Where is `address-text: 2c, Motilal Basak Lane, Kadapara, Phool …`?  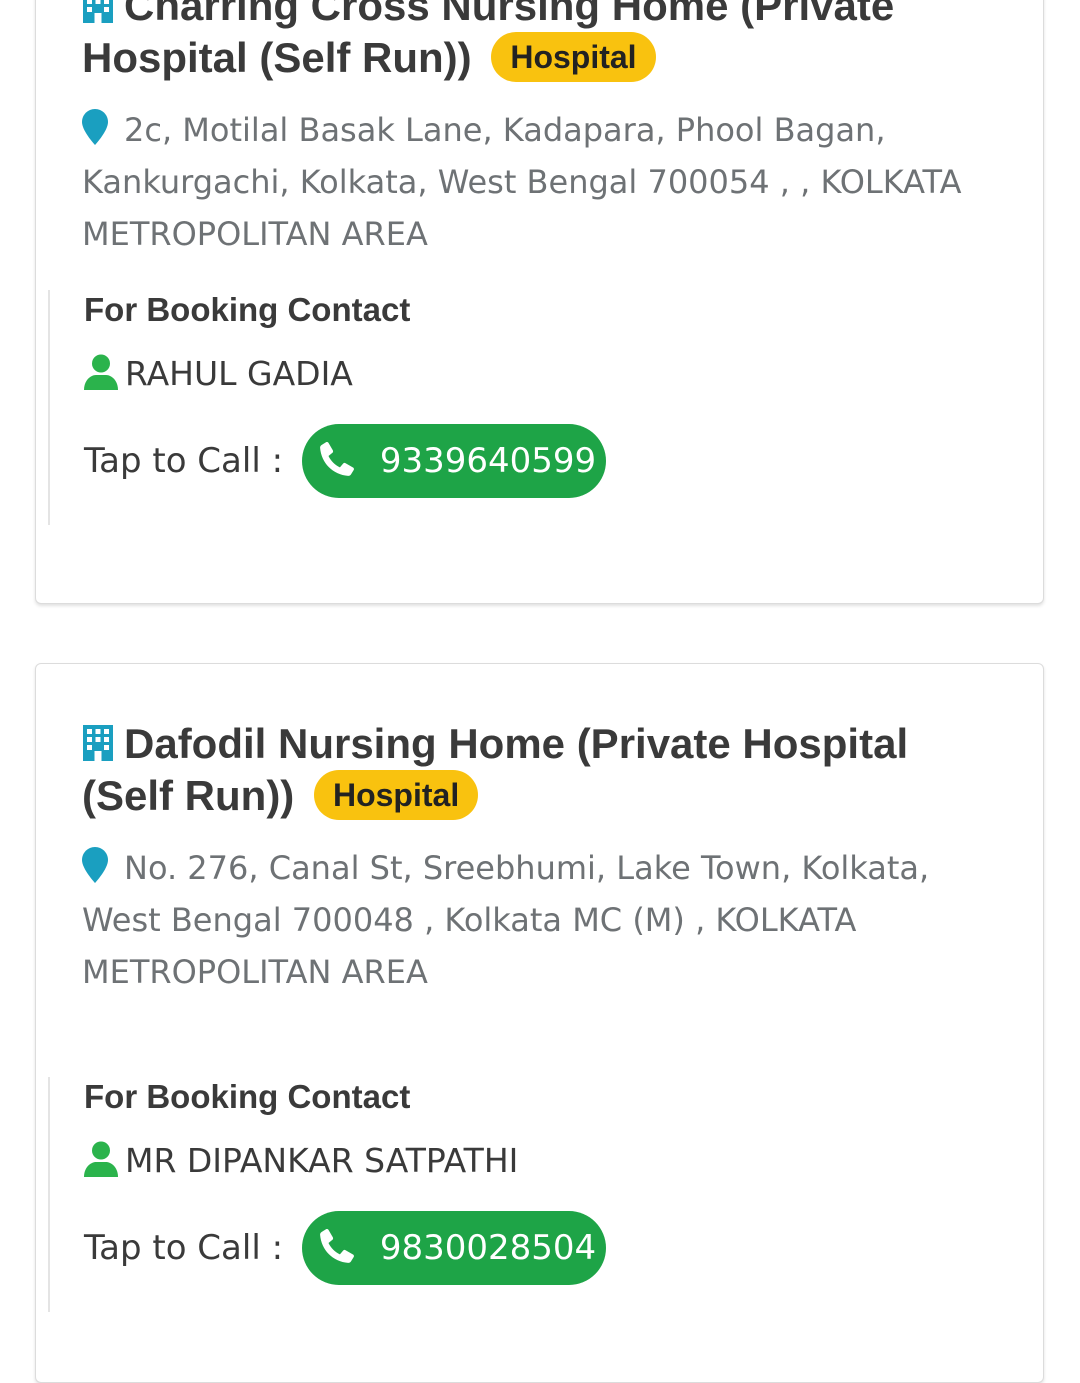 address-text: 2c, Motilal Basak Lane, Kadapara, Phool … is located at coordinates (522, 182).